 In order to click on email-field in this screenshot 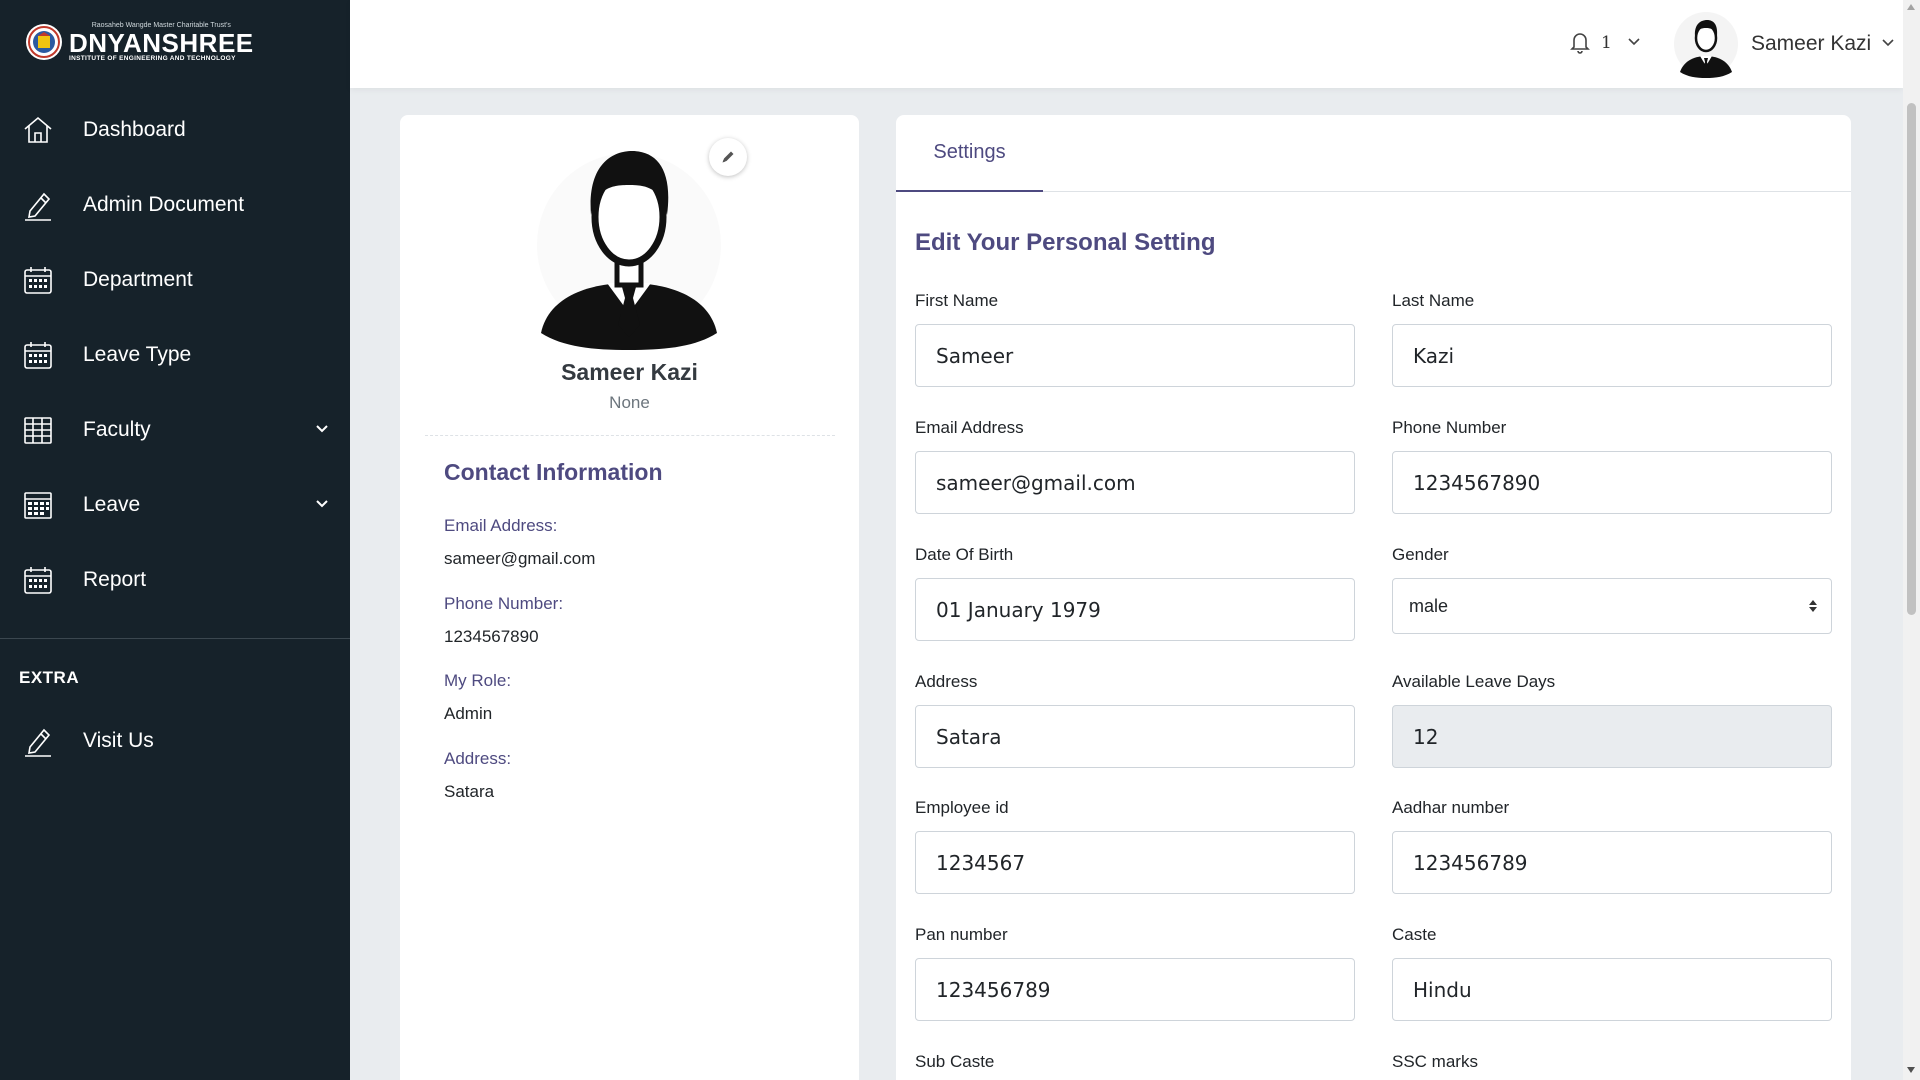, I will do `click(1135, 482)`.